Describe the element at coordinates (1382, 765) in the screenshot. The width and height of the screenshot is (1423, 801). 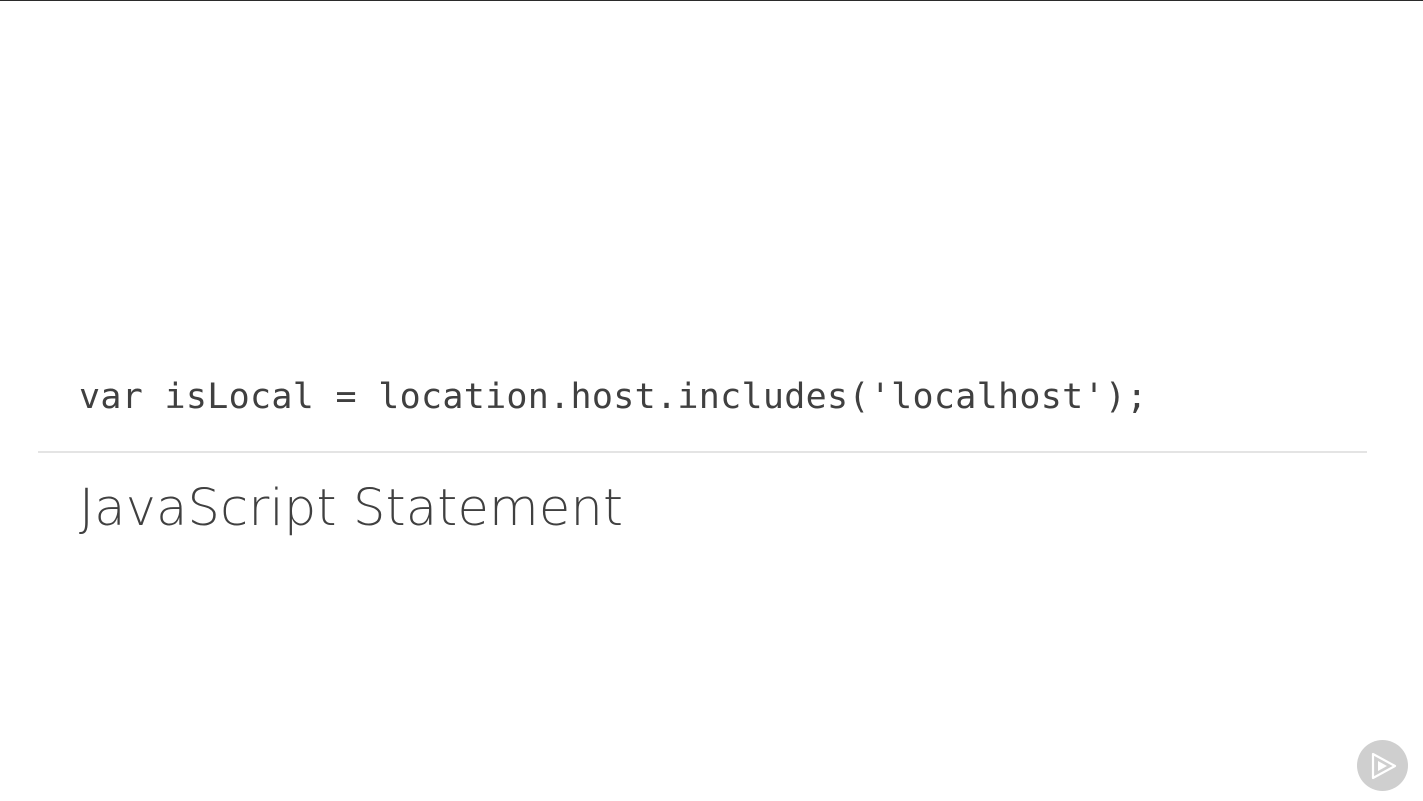
I see `pluralsight-play-logo-icon` at that location.